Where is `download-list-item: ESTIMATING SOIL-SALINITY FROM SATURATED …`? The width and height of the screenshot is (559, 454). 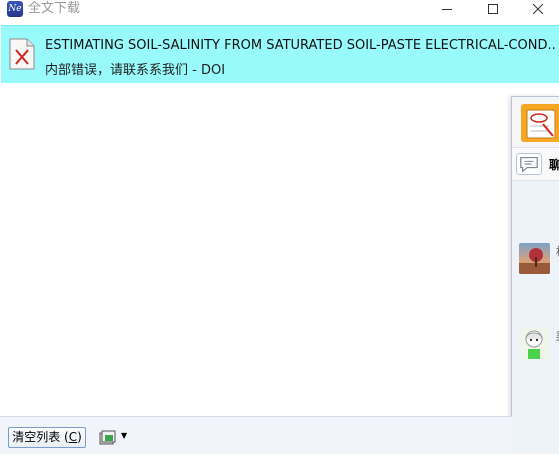 download-list-item: ESTIMATING SOIL-SALINITY FROM SATURATED … is located at coordinates (280, 54).